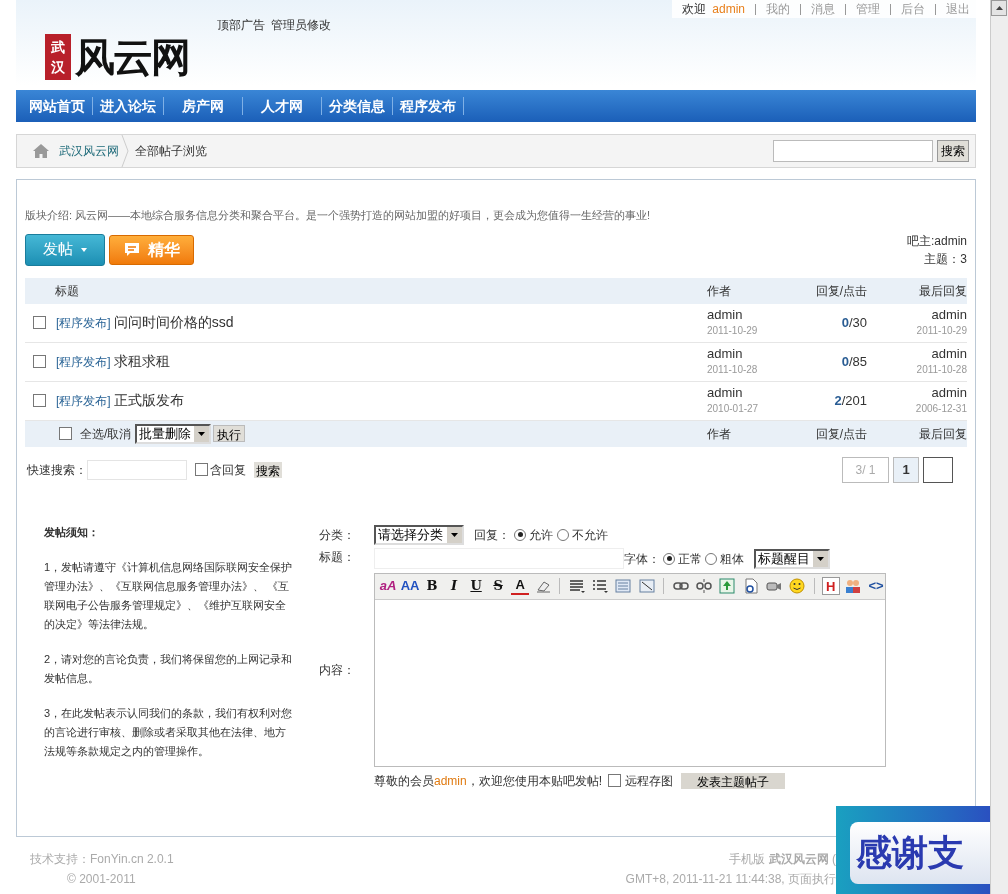 This screenshot has height=894, width=1008. Describe the element at coordinates (876, 586) in the screenshot. I see `editor-button: <>` at that location.